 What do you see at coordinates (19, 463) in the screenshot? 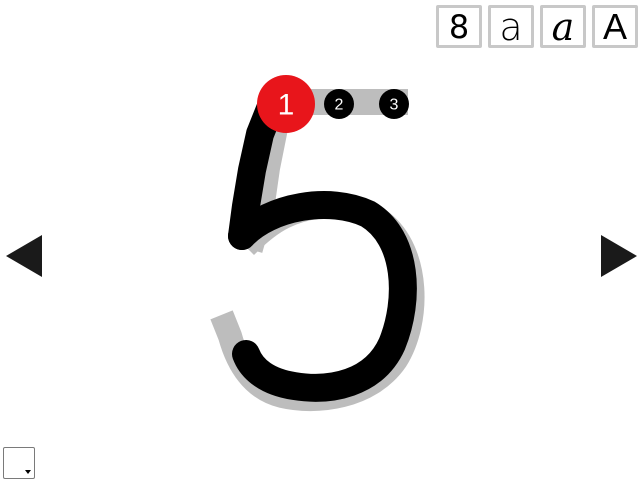
I see `color-picker-button` at bounding box center [19, 463].